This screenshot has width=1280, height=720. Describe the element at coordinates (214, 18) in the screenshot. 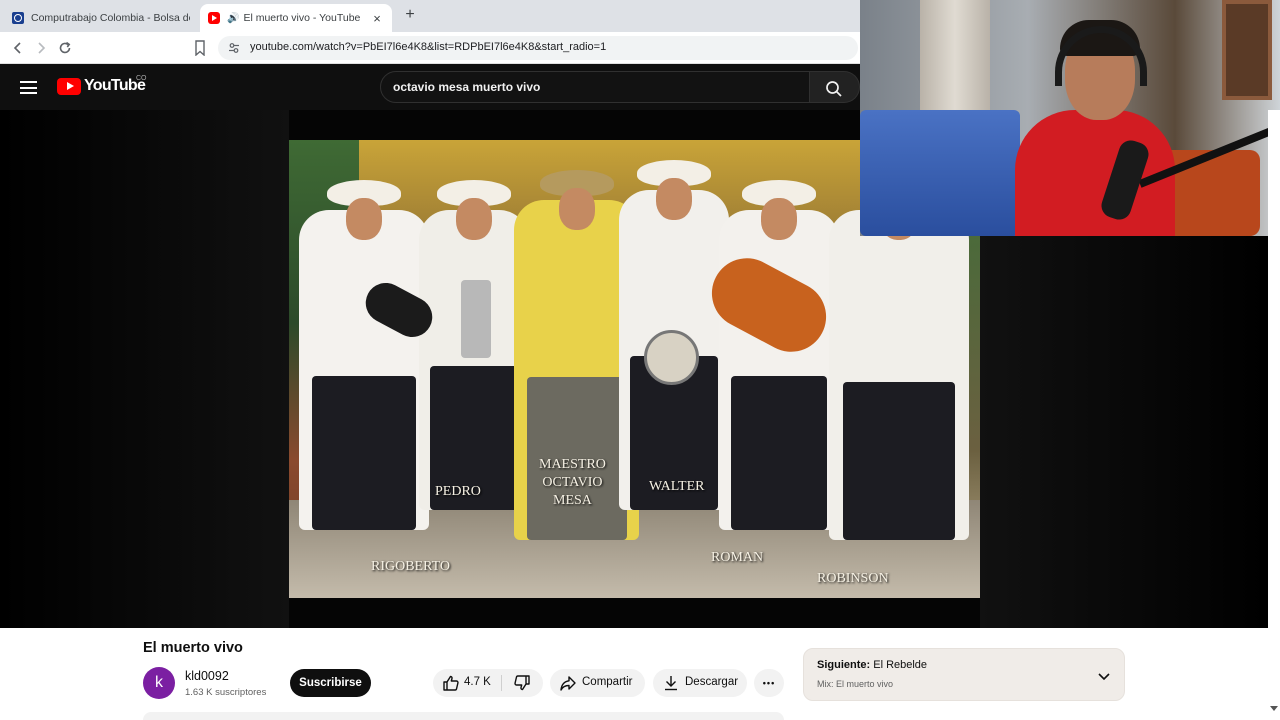

I see `youtube-favicon-icon` at that location.